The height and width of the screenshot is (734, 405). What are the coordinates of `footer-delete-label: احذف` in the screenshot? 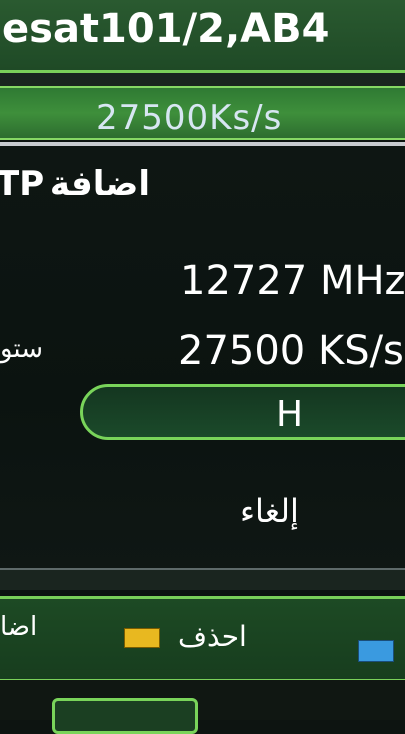 It's located at (212, 636).